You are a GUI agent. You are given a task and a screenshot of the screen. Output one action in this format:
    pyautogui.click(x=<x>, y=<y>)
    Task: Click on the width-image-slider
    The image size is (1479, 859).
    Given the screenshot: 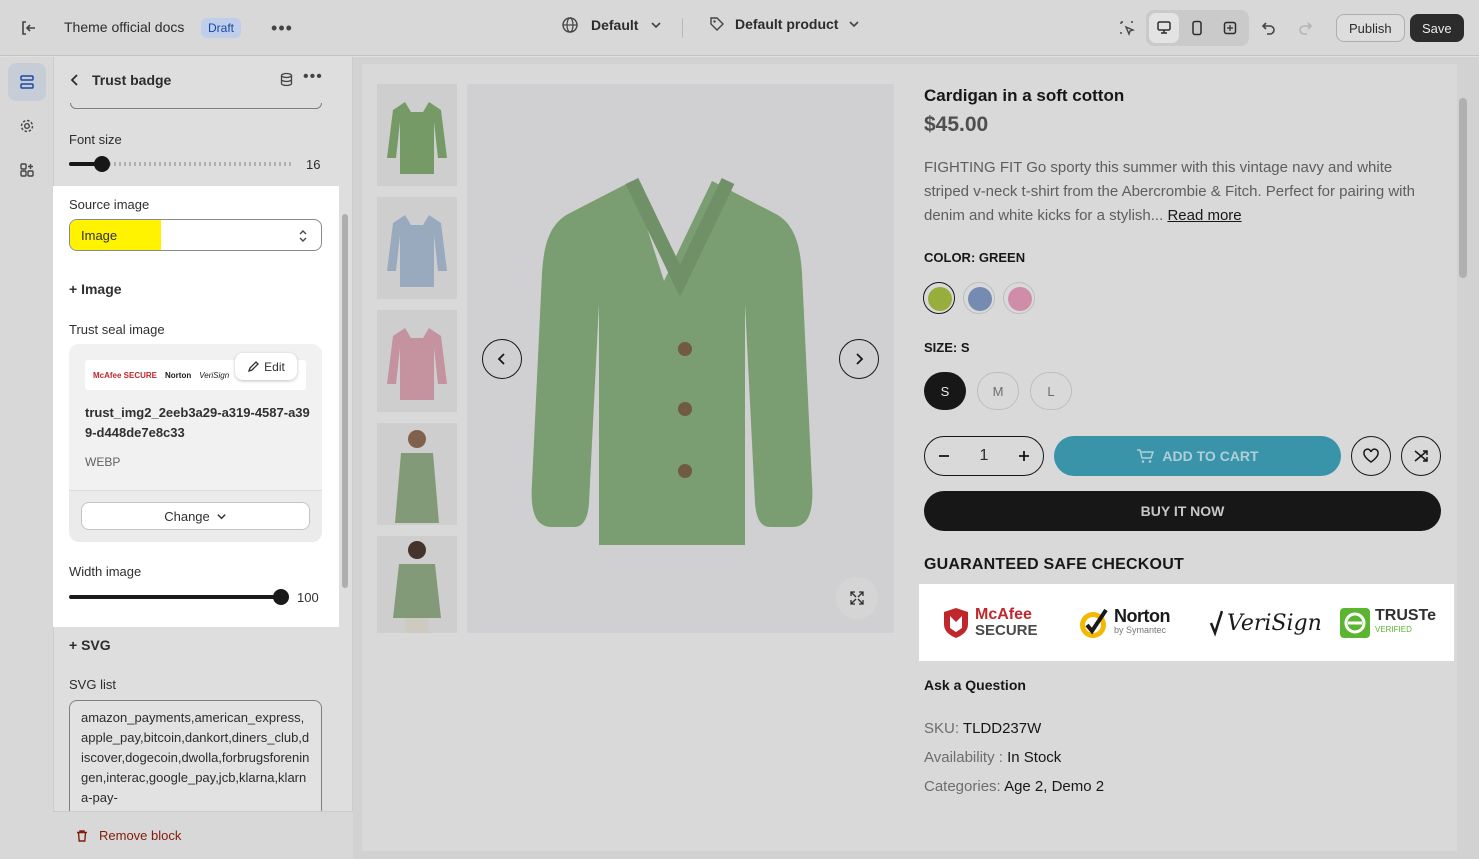 What is the action you would take?
    pyautogui.click(x=175, y=597)
    